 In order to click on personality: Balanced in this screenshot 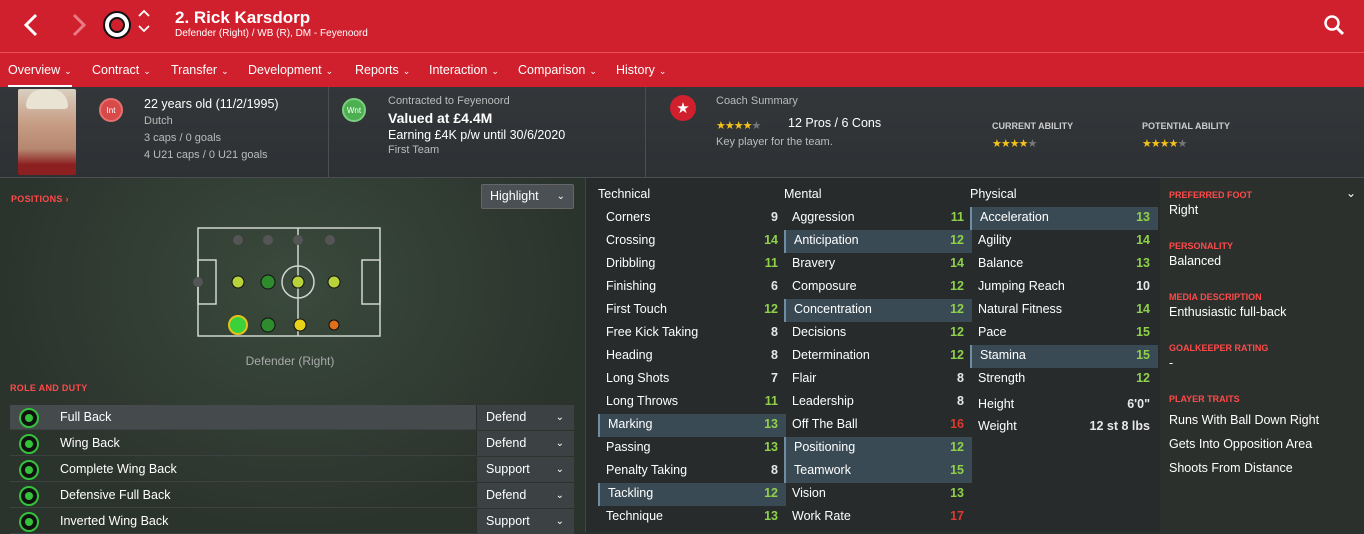, I will do `click(1195, 261)`.